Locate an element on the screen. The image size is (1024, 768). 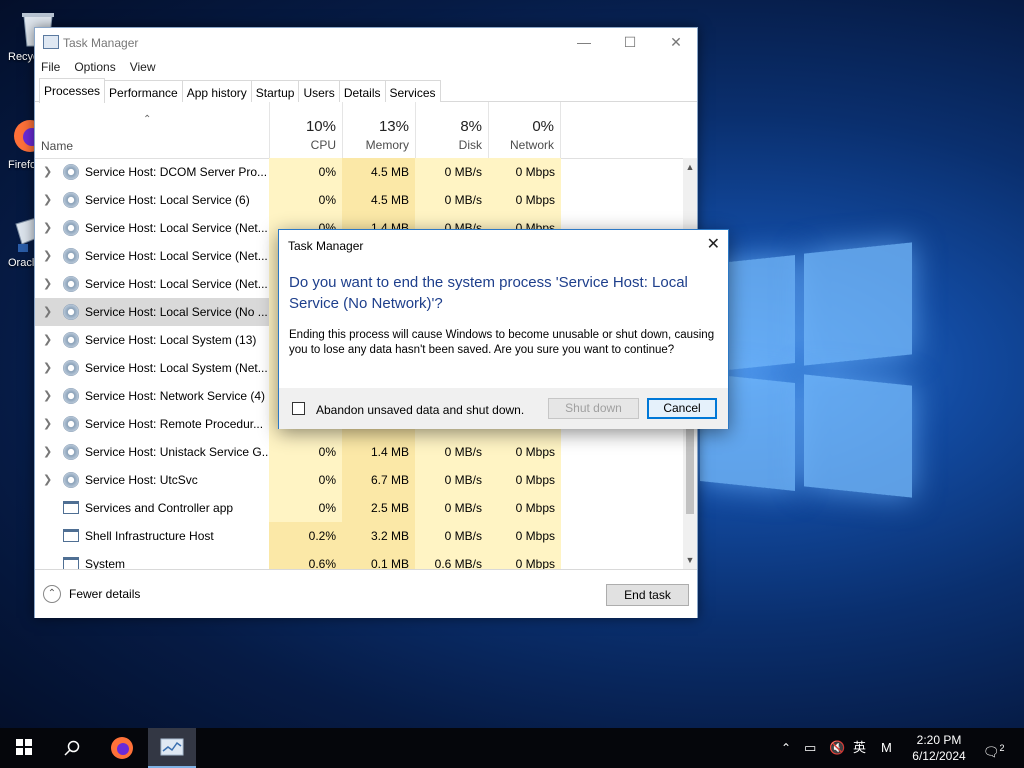
scroll-down-icon: ▼ is located at coordinates (690, 560).